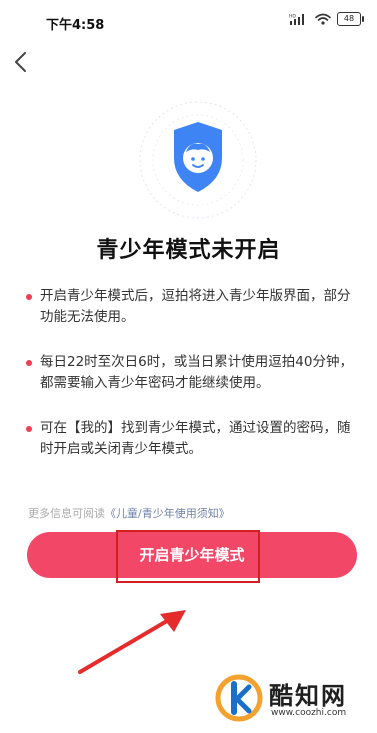 The image size is (377, 733). What do you see at coordinates (167, 513) in the screenshot?
I see `guidelines-link: 《儿童/青少年使用须知》` at bounding box center [167, 513].